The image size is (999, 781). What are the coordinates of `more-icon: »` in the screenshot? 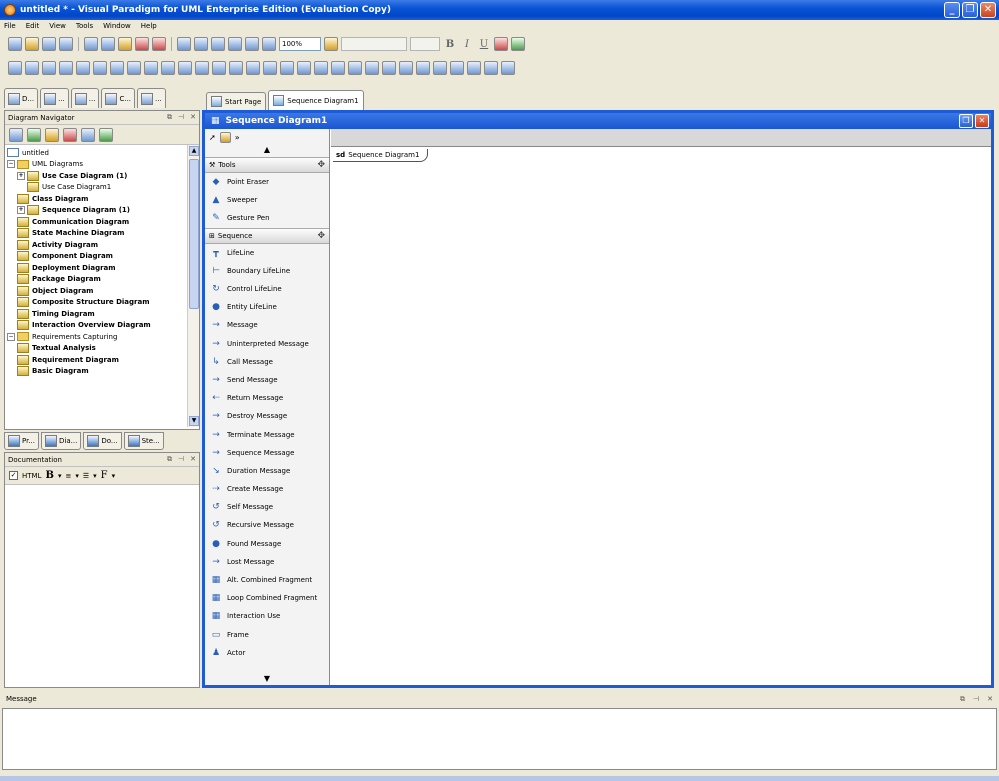 It's located at (237, 137).